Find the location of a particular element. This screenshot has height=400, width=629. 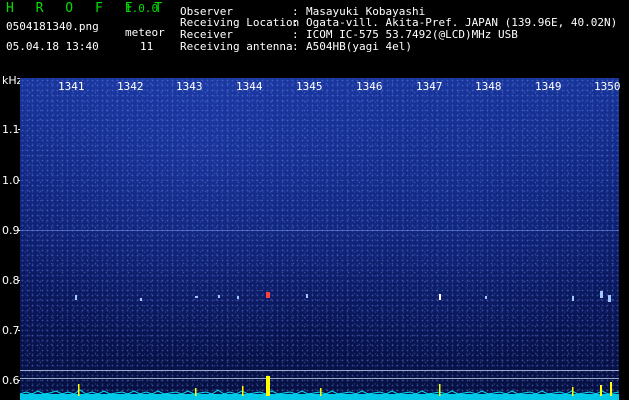

y-tick-label: 1.0 is located at coordinates (11, 180).